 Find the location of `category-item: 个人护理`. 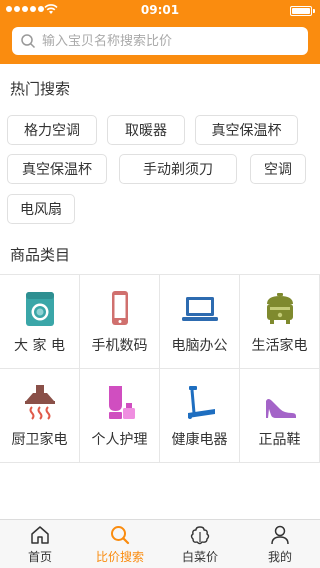

category-item: 个人护理 is located at coordinates (120, 416).